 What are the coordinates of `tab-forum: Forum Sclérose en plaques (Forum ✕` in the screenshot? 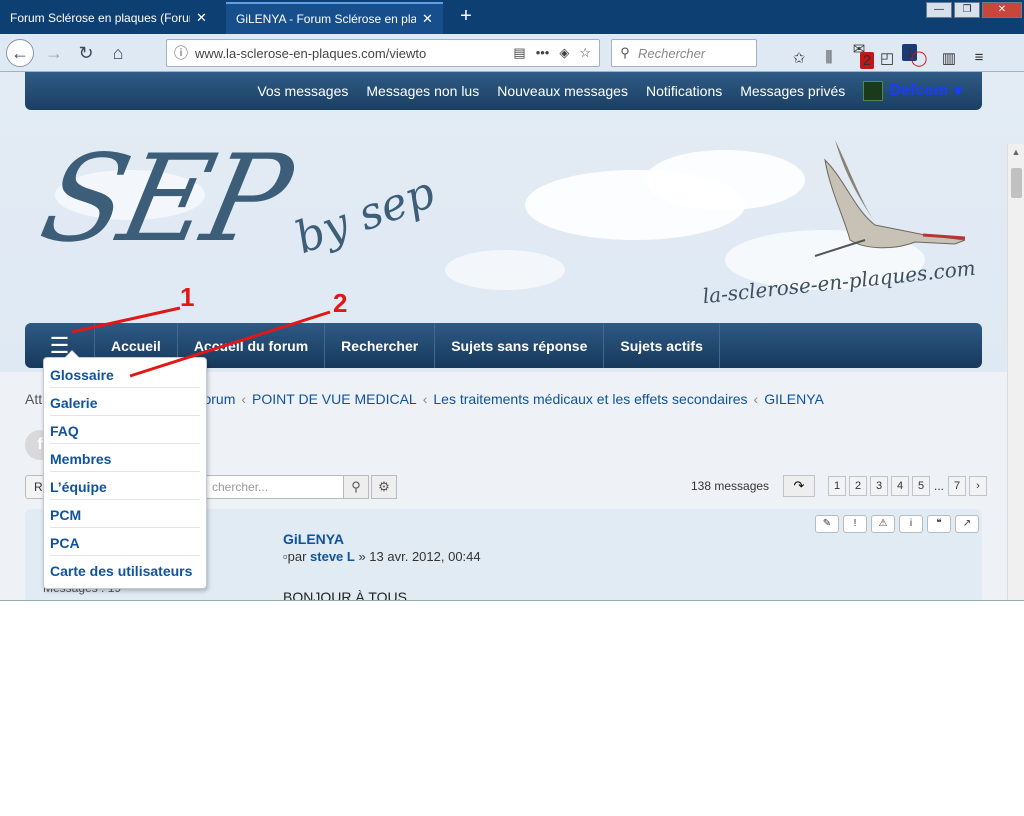 It's located at (108, 18).